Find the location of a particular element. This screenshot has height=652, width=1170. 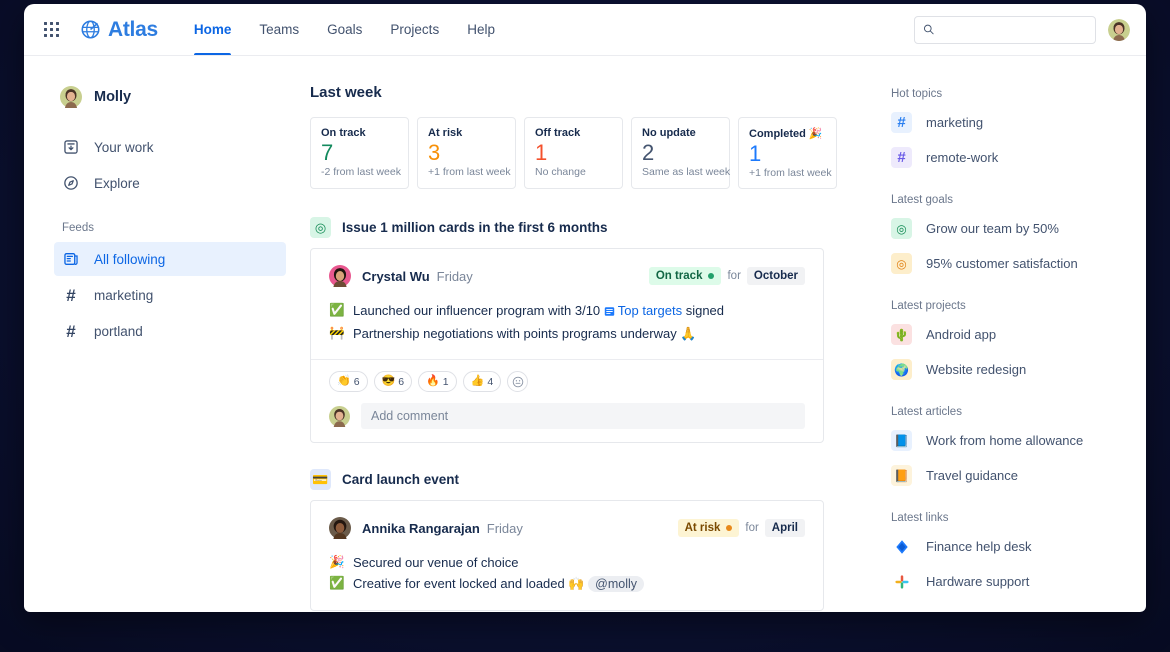

stat-title: Completed 🎉 is located at coordinates (786, 134).